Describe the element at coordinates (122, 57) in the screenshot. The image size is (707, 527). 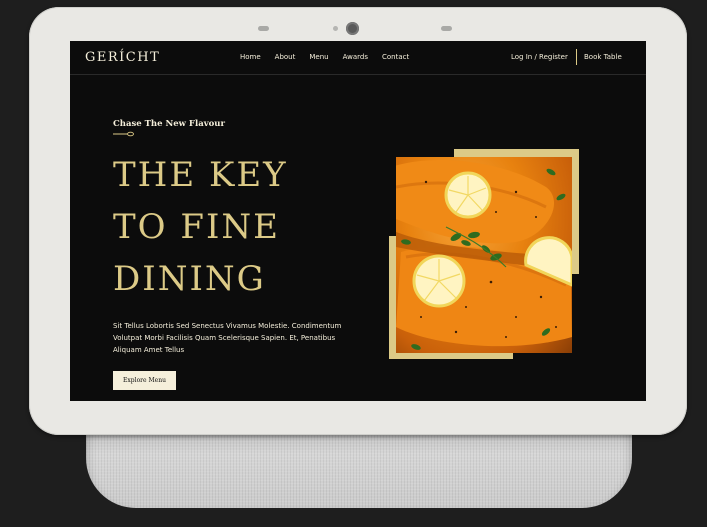
I see `logo: GERÍCHT` at that location.